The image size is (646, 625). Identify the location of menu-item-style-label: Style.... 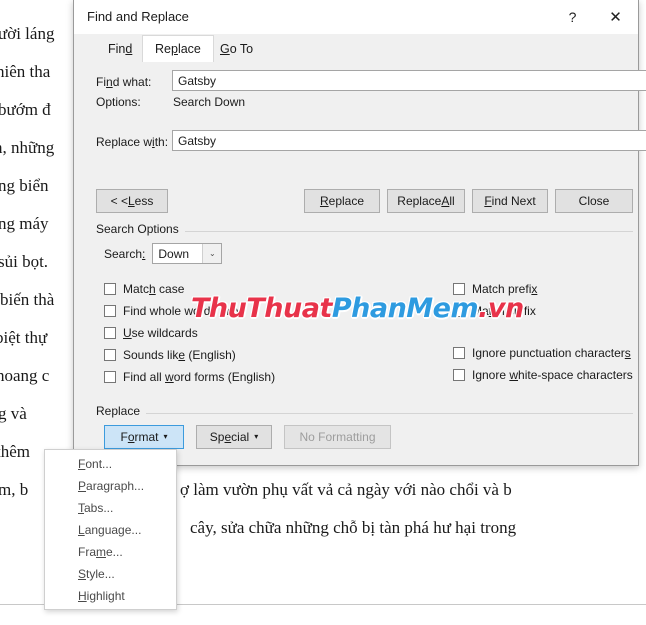
(96, 574).